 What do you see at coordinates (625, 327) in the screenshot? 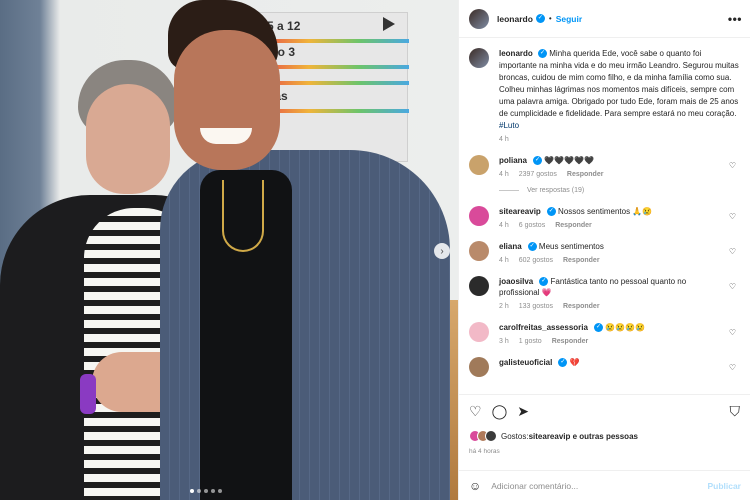
I see `comment-text: 😢😢😢😢` at bounding box center [625, 327].